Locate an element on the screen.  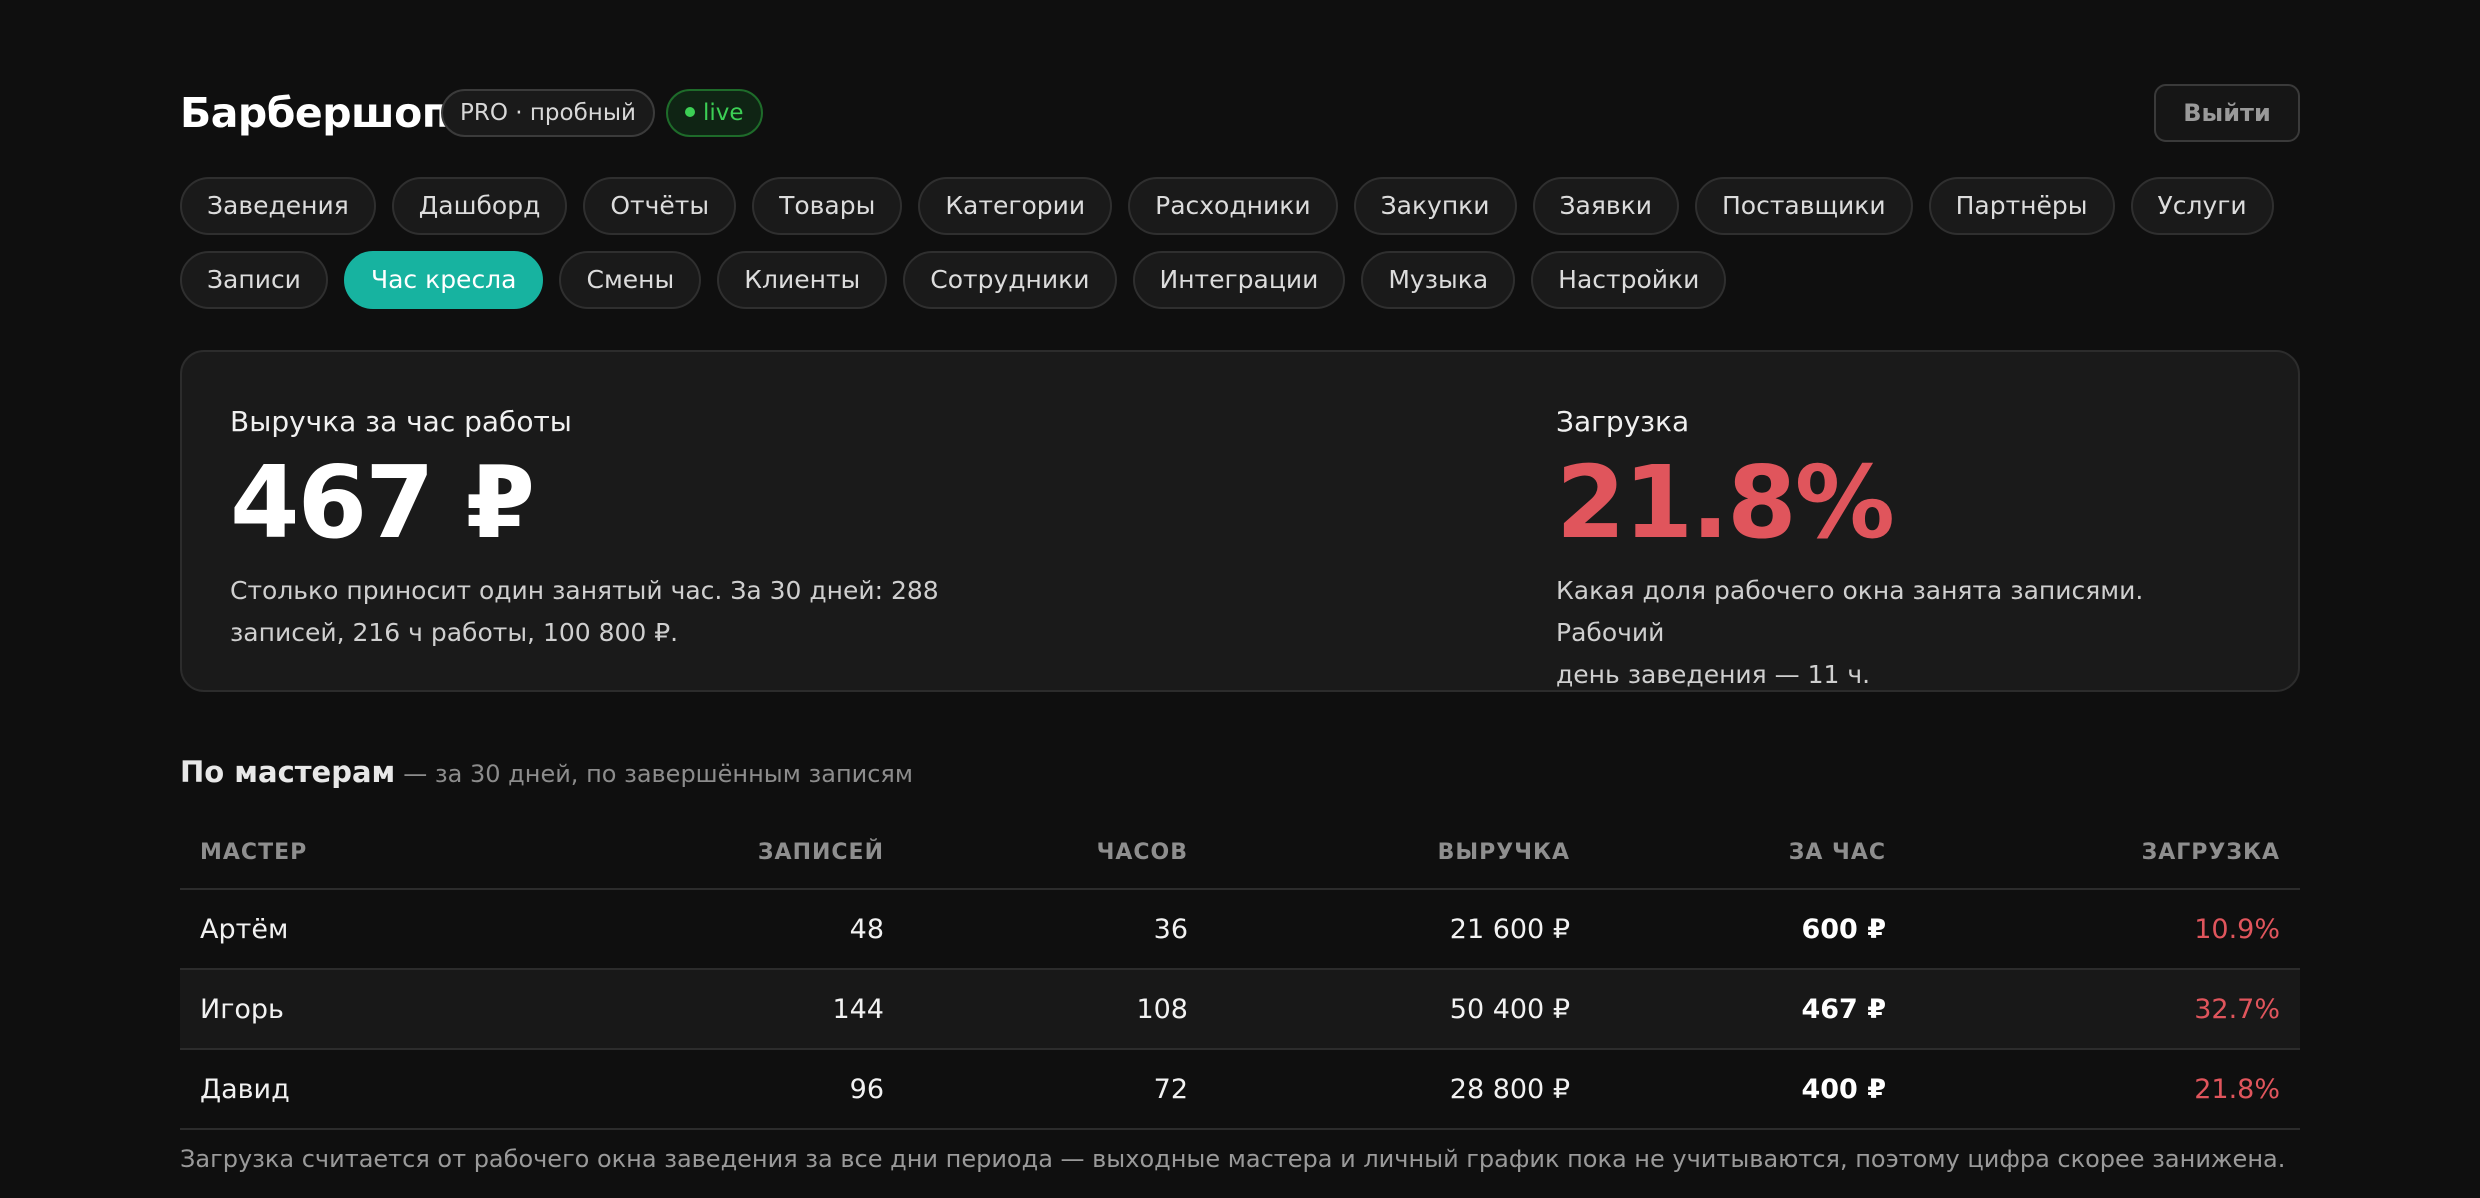
cell-revenue: 50 400 ₽ is located at coordinates (1509, 1009).